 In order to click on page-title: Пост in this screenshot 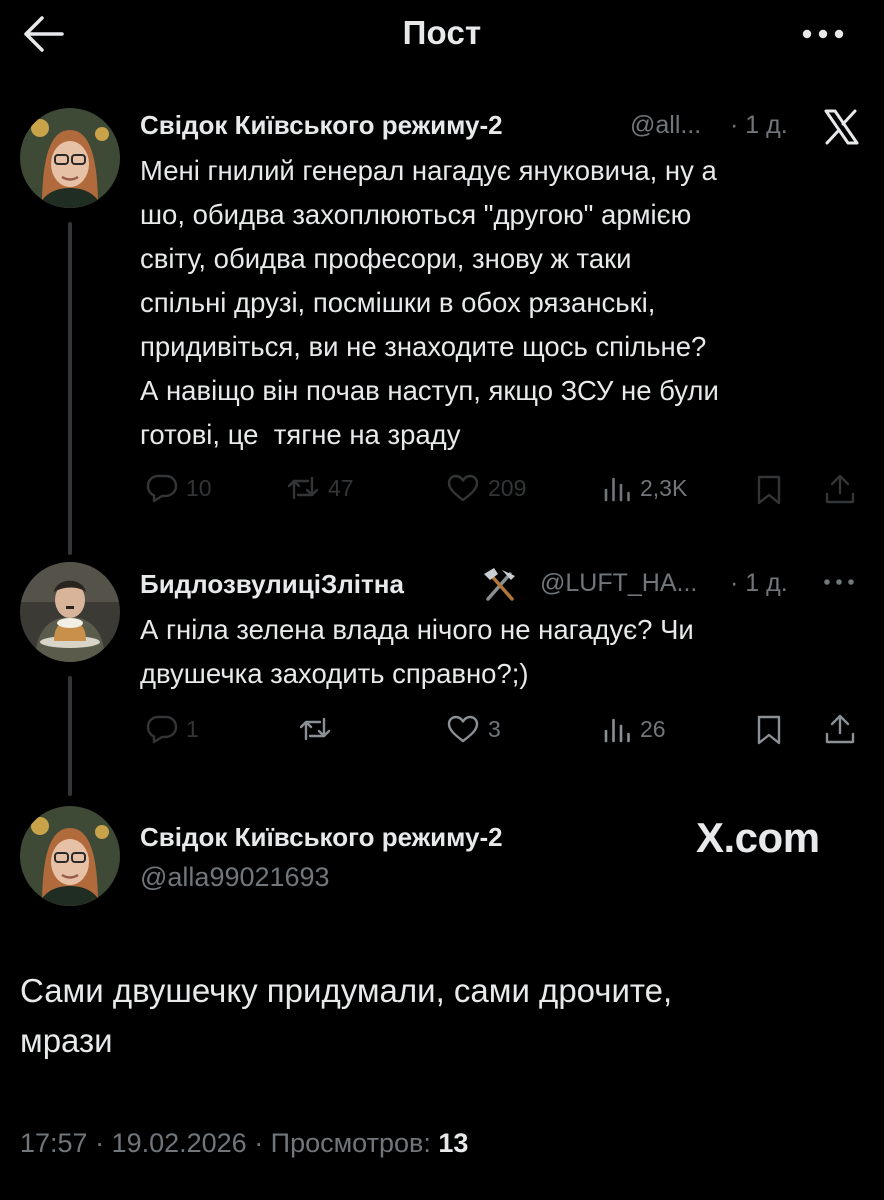, I will do `click(442, 32)`.